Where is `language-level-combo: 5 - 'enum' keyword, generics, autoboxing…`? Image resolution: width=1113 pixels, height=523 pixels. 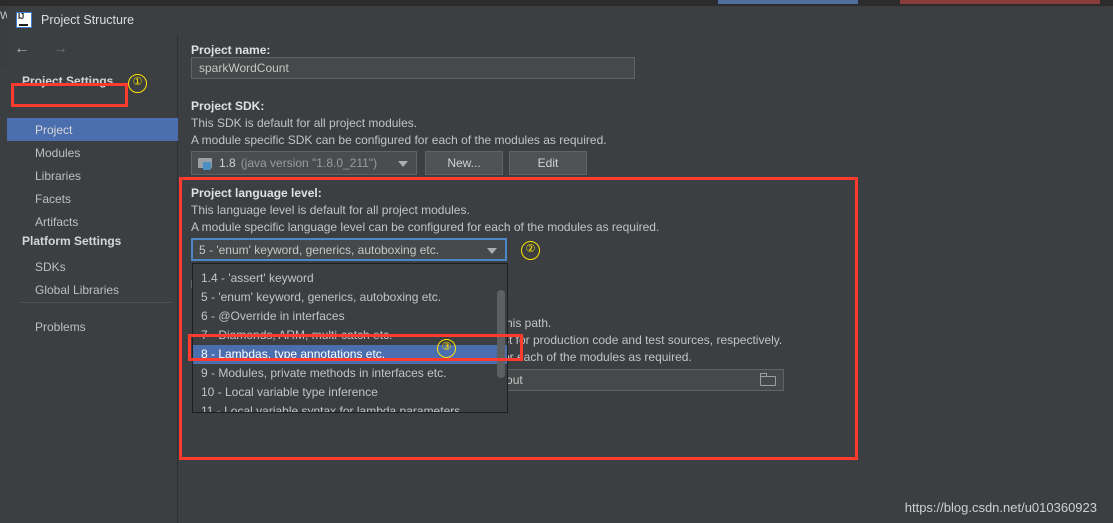
language-level-combo: 5 - 'enum' keyword, generics, autoboxing… is located at coordinates (349, 249).